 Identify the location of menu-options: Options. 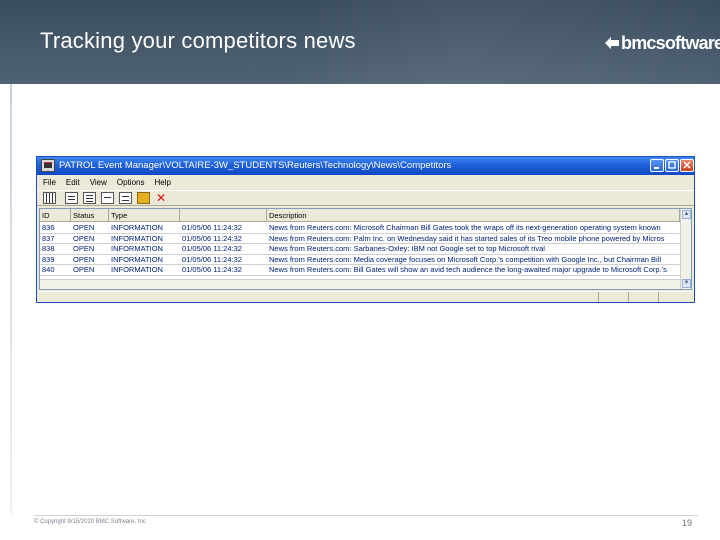
(131, 182).